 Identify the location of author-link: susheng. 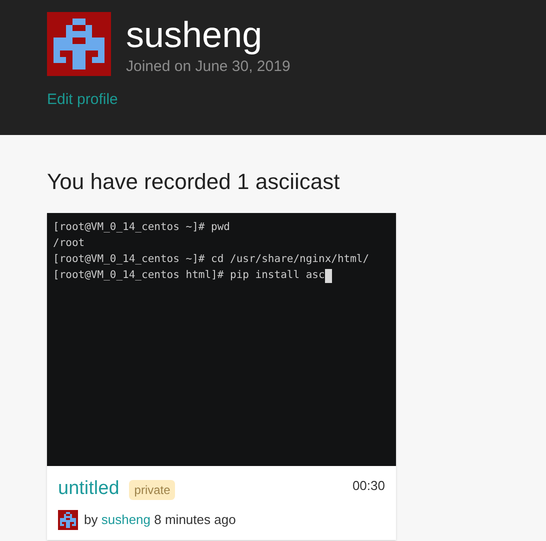
(126, 520).